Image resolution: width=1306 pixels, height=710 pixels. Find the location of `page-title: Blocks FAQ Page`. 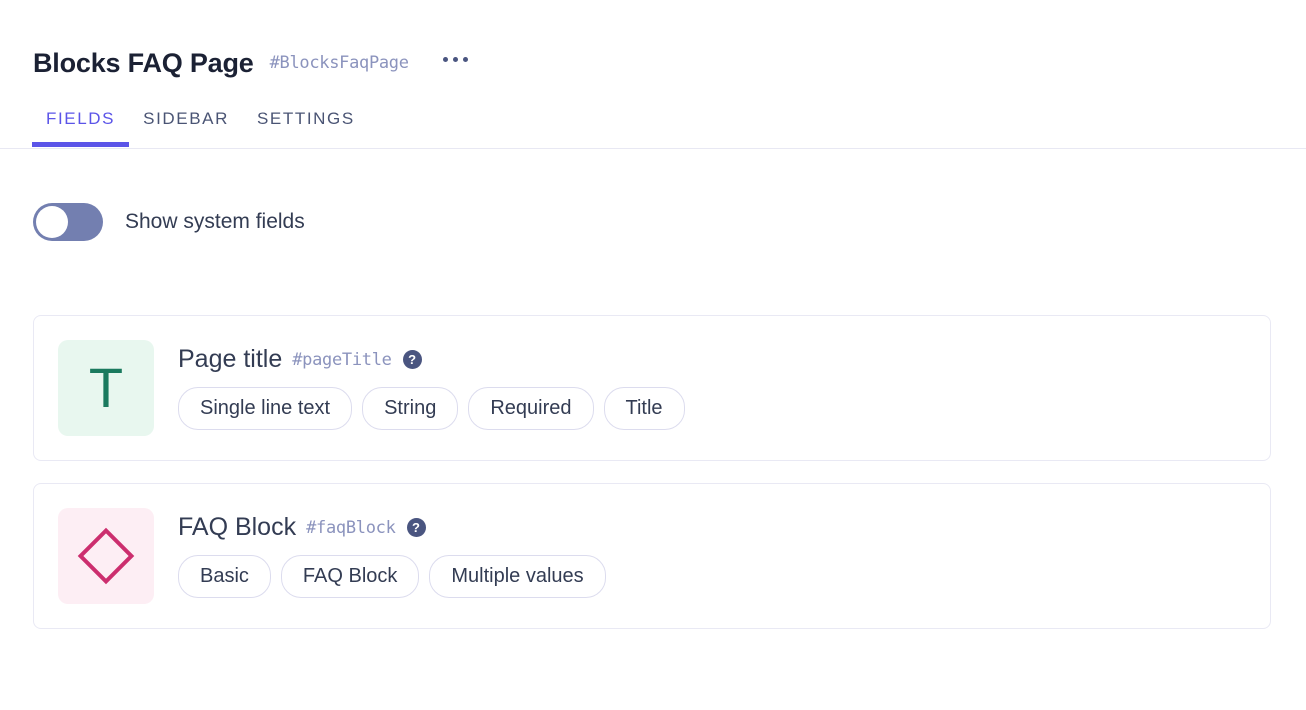

page-title: Blocks FAQ Page is located at coordinates (143, 62).